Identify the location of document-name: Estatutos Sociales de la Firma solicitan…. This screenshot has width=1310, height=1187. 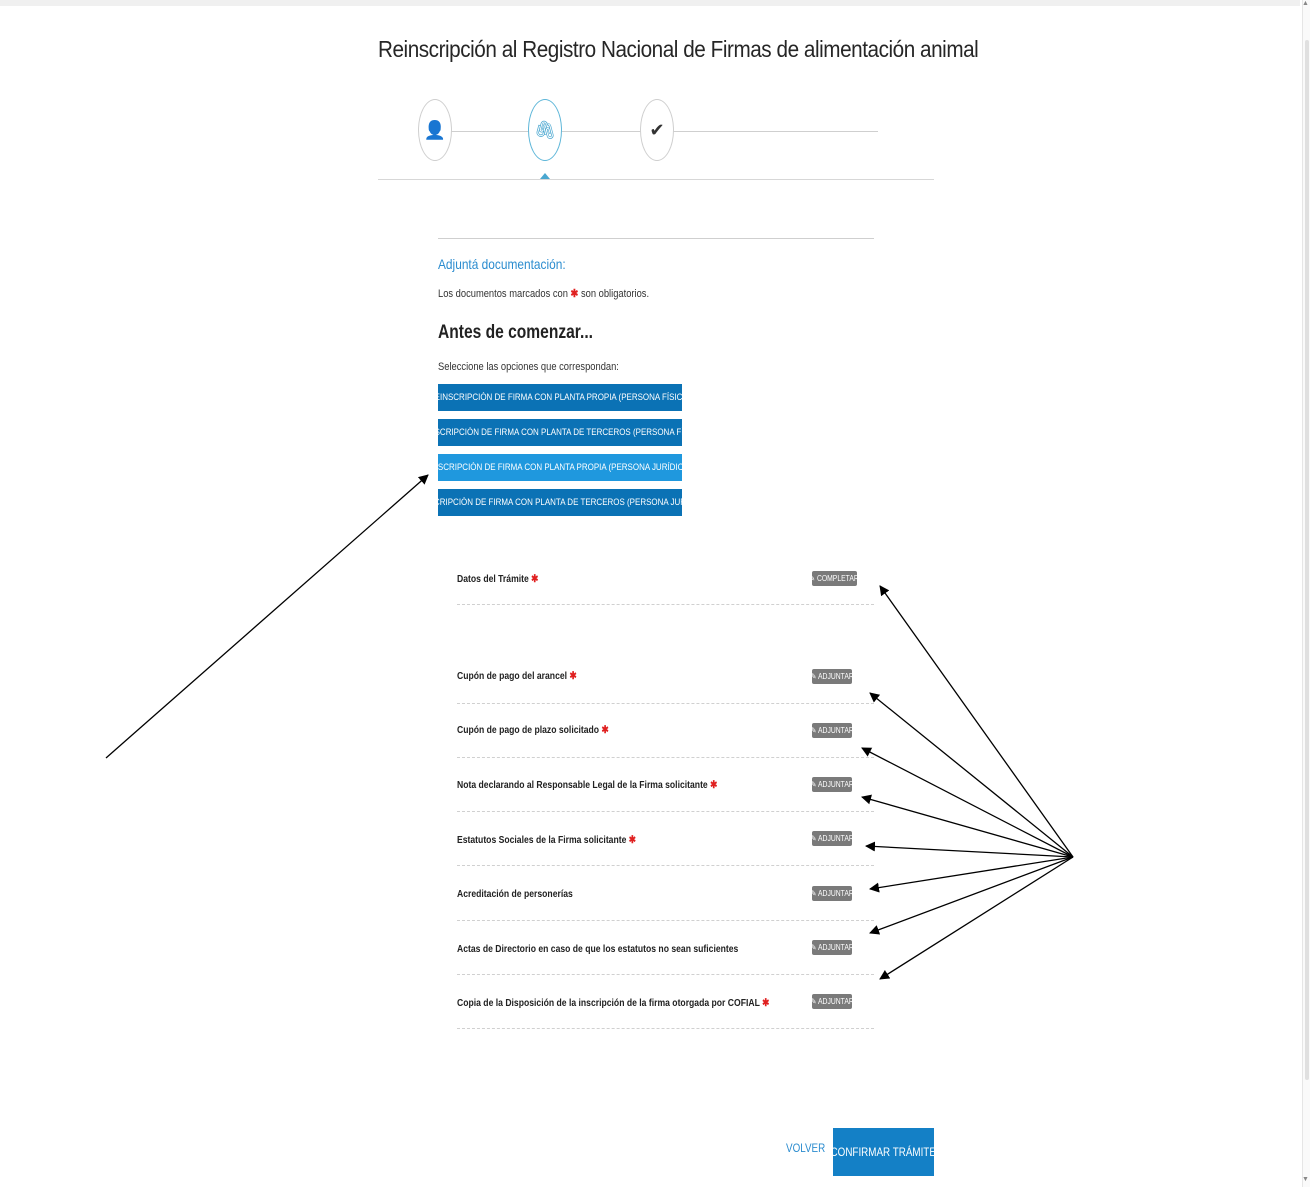
(542, 840).